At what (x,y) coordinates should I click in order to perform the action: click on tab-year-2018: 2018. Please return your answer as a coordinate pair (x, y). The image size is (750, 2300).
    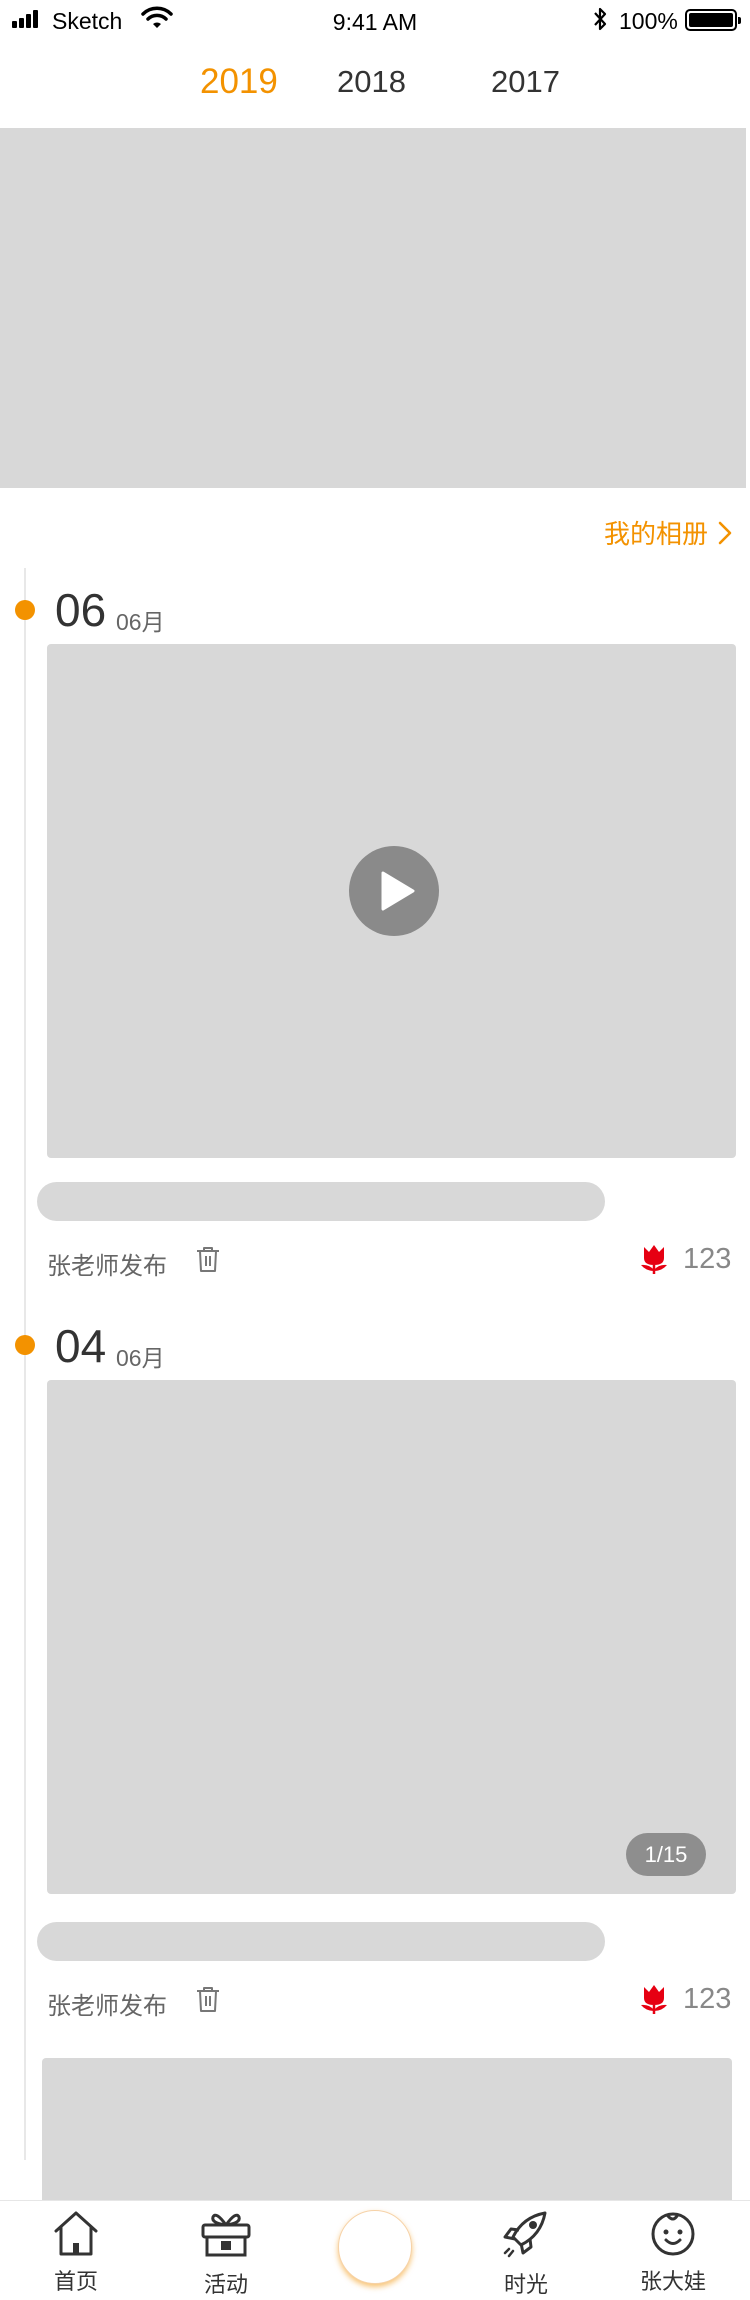
    Looking at the image, I should click on (371, 82).